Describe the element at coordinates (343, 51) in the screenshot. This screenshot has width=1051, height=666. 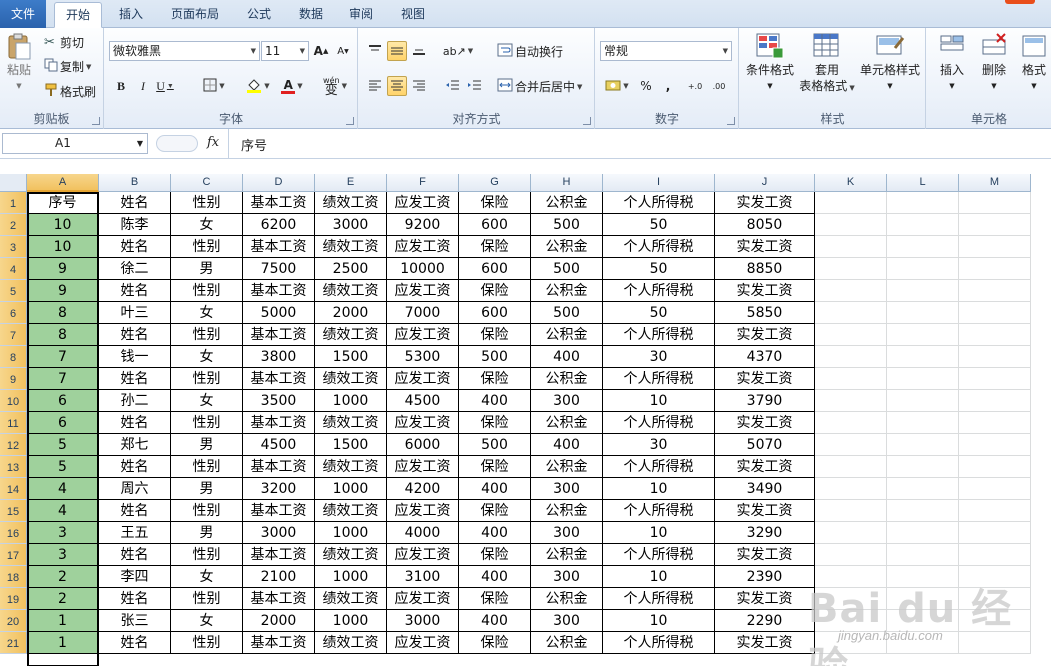
I see `shrink-font-button: A ▼` at that location.